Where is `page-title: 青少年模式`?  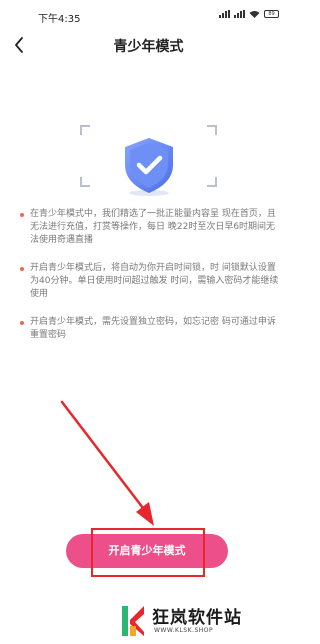 page-title: 青少年模式 is located at coordinates (148, 47).